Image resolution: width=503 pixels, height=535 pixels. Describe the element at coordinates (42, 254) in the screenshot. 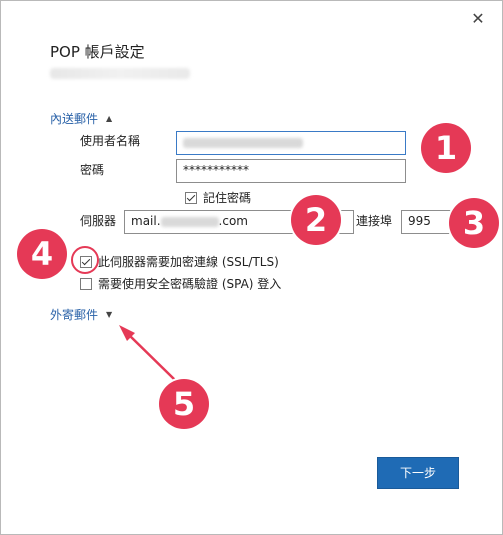

I see `annotation-badge-4: 4` at that location.